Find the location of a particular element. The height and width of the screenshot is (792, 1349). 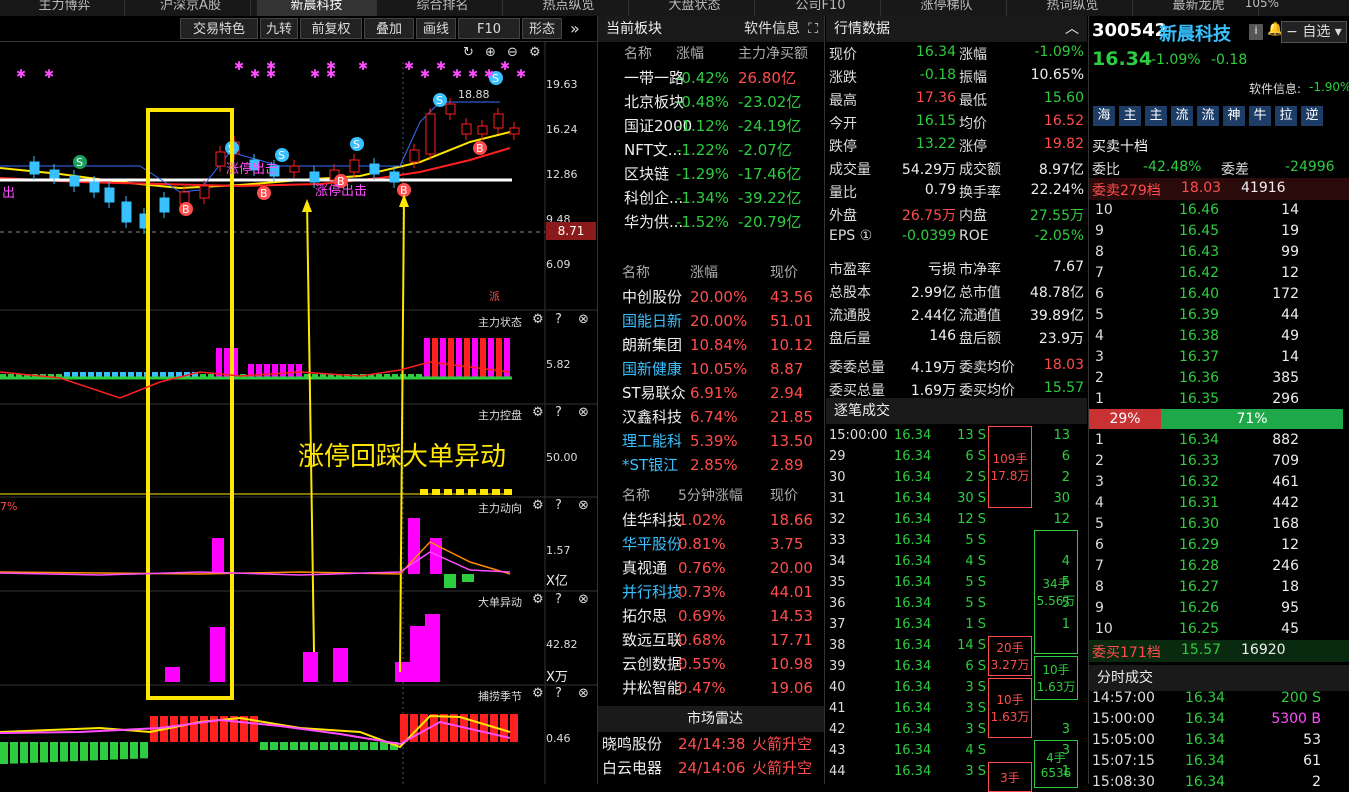

refresh-icon: ↻ is located at coordinates (468, 52).